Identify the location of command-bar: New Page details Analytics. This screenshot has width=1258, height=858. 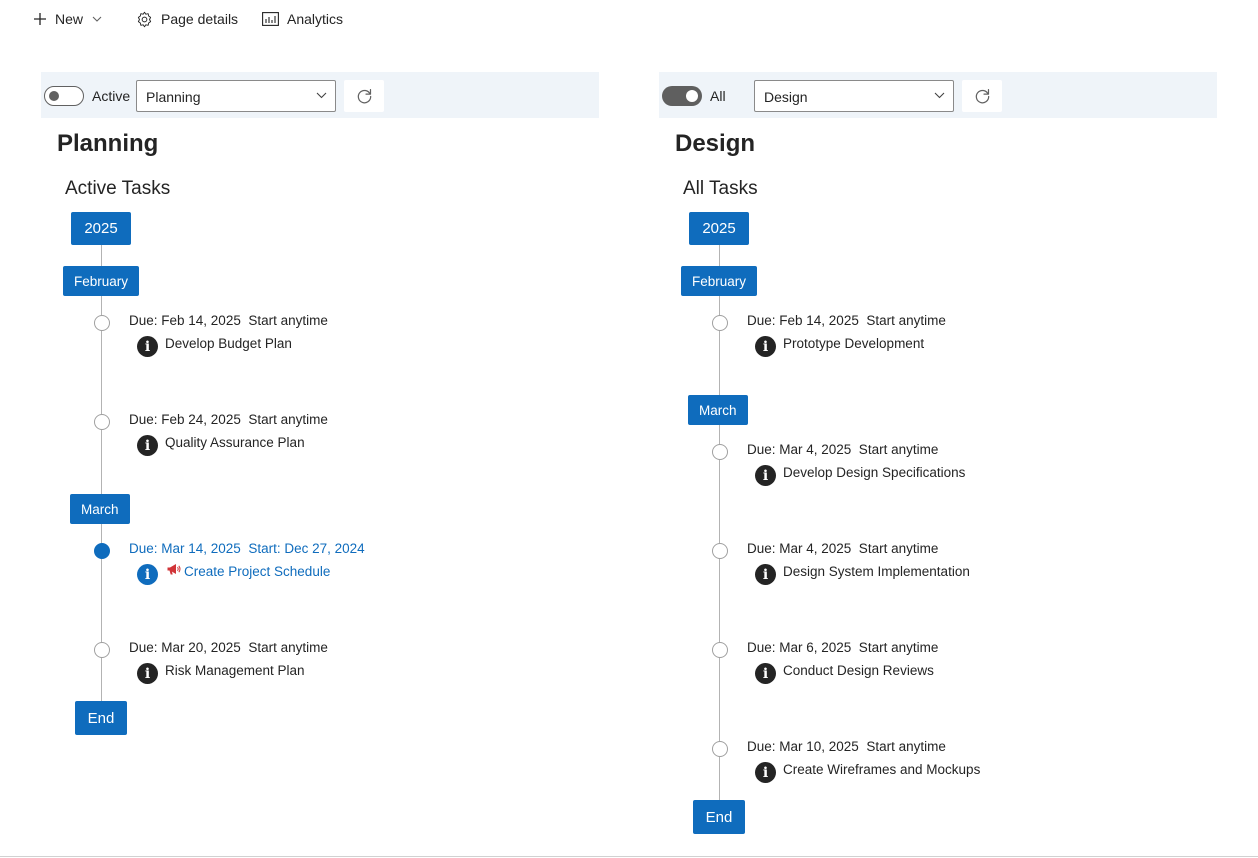
(629, 19).